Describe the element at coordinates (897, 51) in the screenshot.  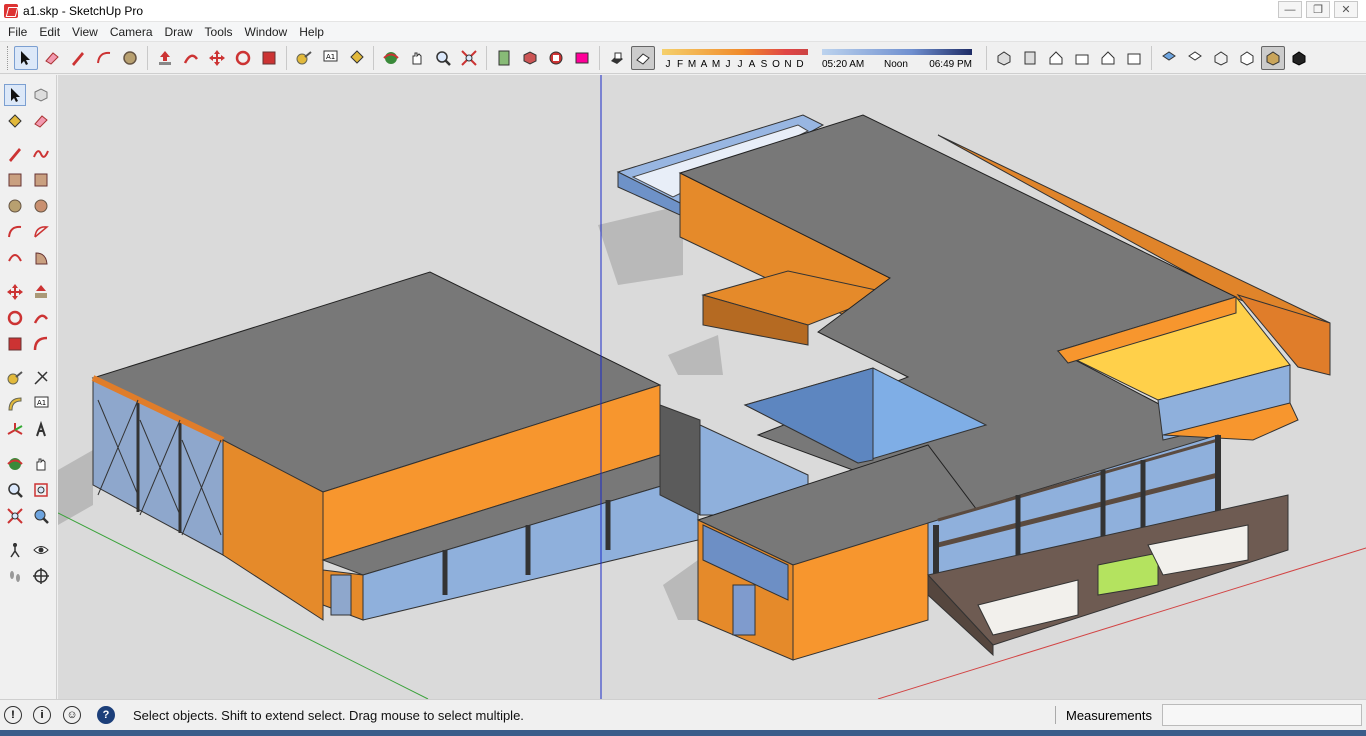
I see `time-slider-track` at that location.